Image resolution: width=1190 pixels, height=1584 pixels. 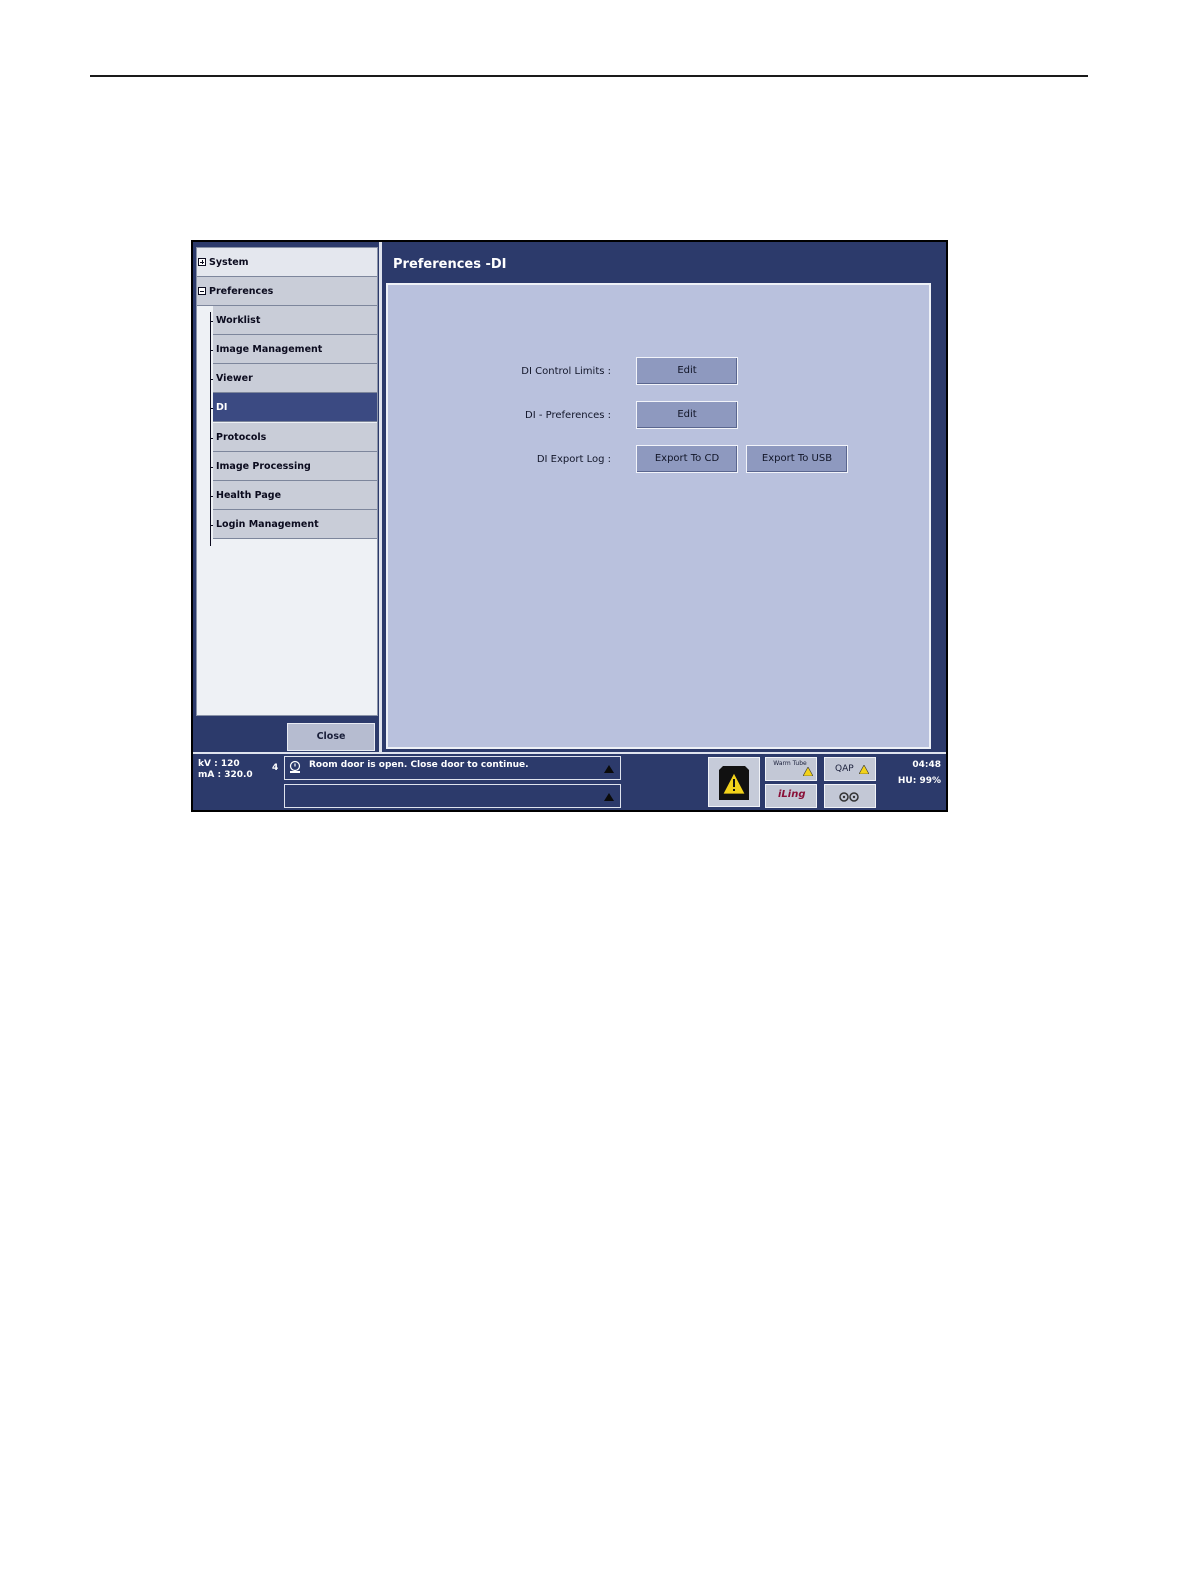 I want to click on di-preferences-edit-button: Edit, so click(x=687, y=415).